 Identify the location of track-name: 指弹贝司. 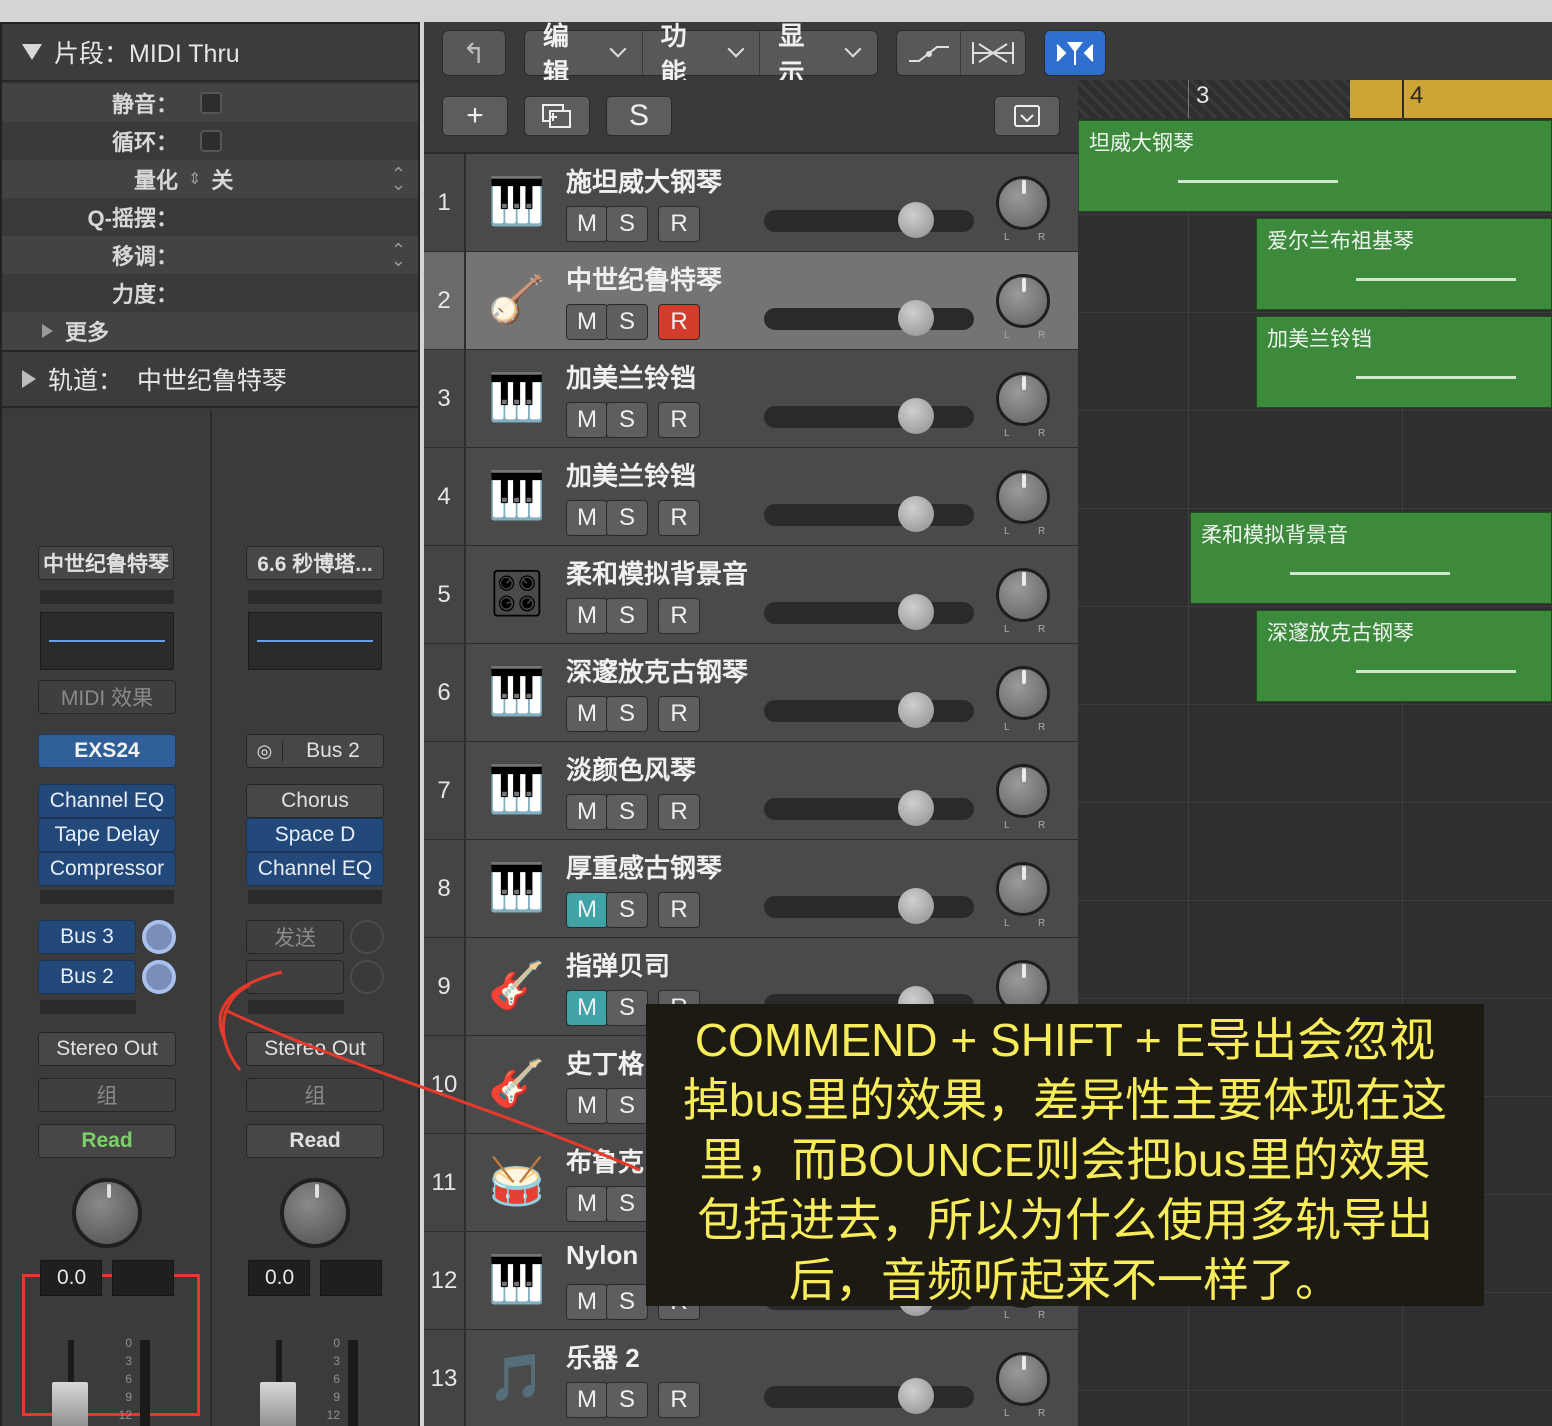
(618, 964).